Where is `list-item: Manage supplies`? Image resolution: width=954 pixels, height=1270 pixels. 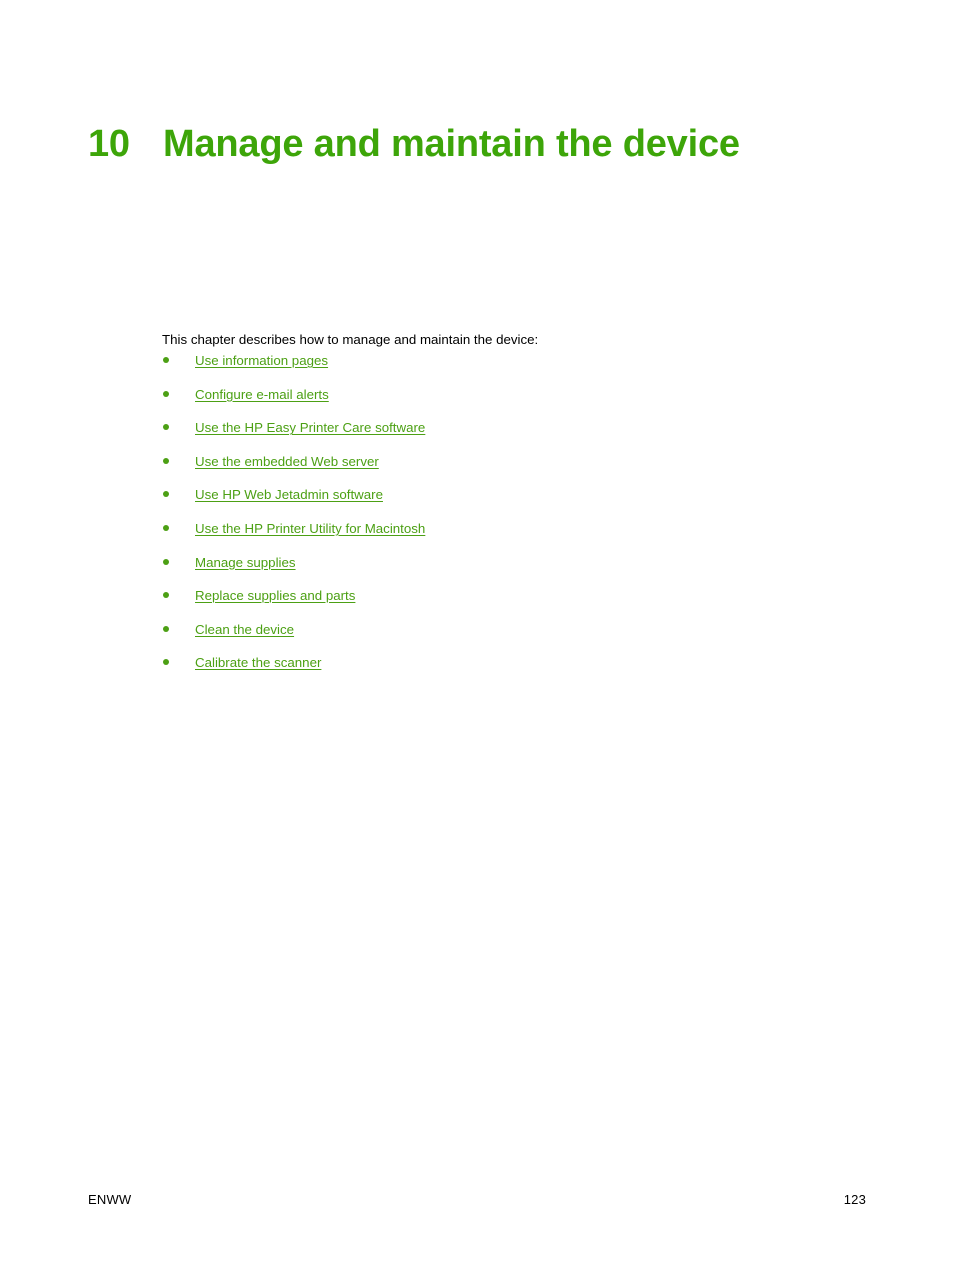 list-item: Manage supplies is located at coordinates (492, 571).